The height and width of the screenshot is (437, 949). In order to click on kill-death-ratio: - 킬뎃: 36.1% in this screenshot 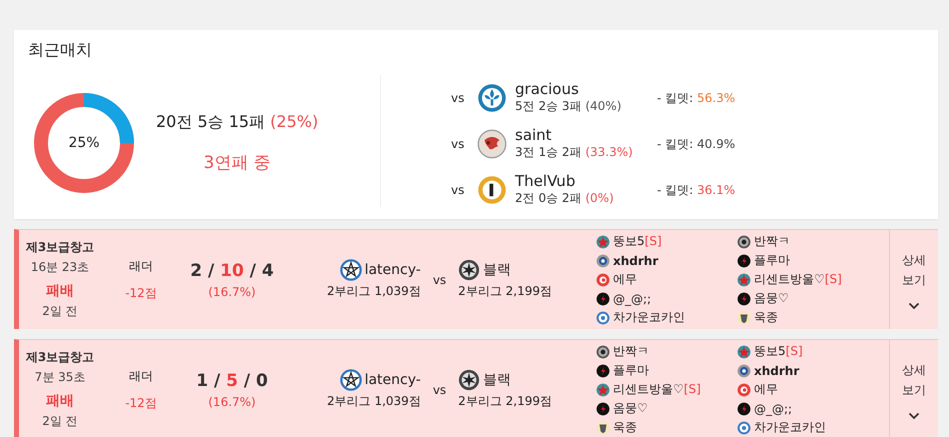, I will do `click(696, 190)`.